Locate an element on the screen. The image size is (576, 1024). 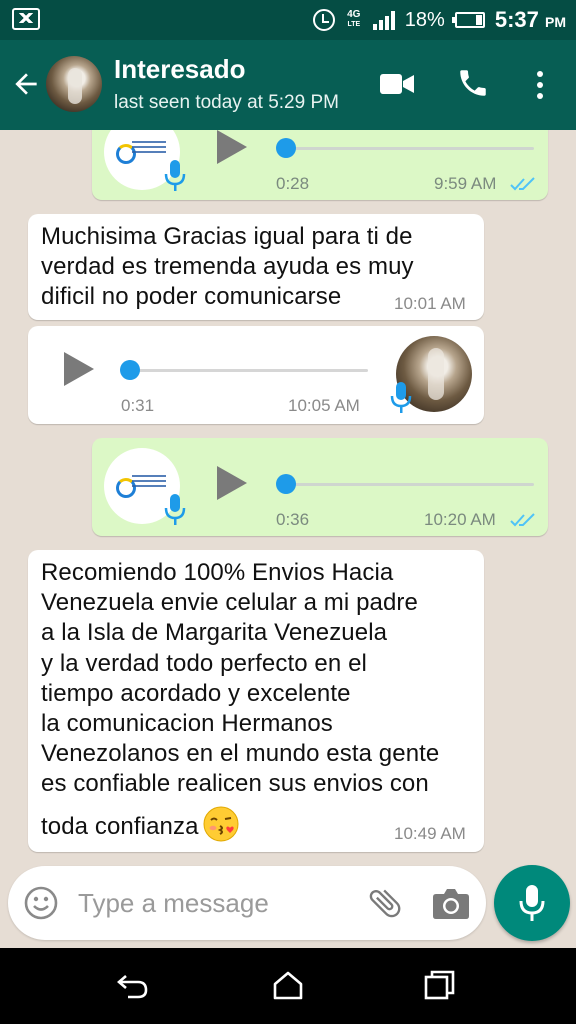
voice-message: 0:31 10:05 AM is located at coordinates (256, 375).